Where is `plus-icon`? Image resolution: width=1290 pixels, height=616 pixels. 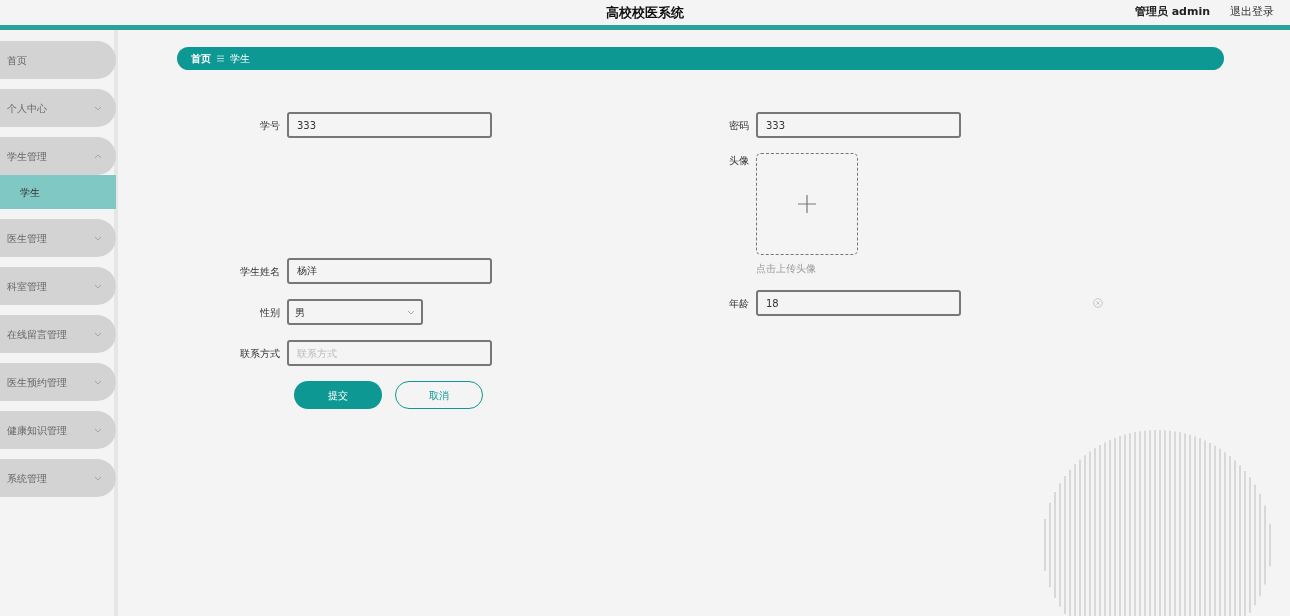 plus-icon is located at coordinates (807, 204).